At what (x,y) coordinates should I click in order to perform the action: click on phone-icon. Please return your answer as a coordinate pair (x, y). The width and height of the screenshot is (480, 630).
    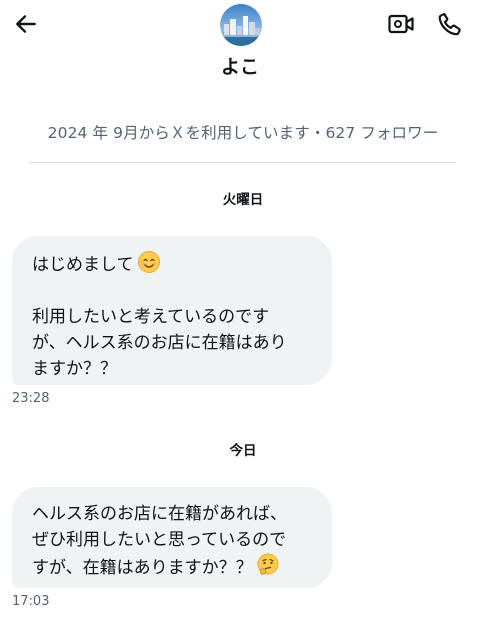
    Looking at the image, I should click on (449, 24).